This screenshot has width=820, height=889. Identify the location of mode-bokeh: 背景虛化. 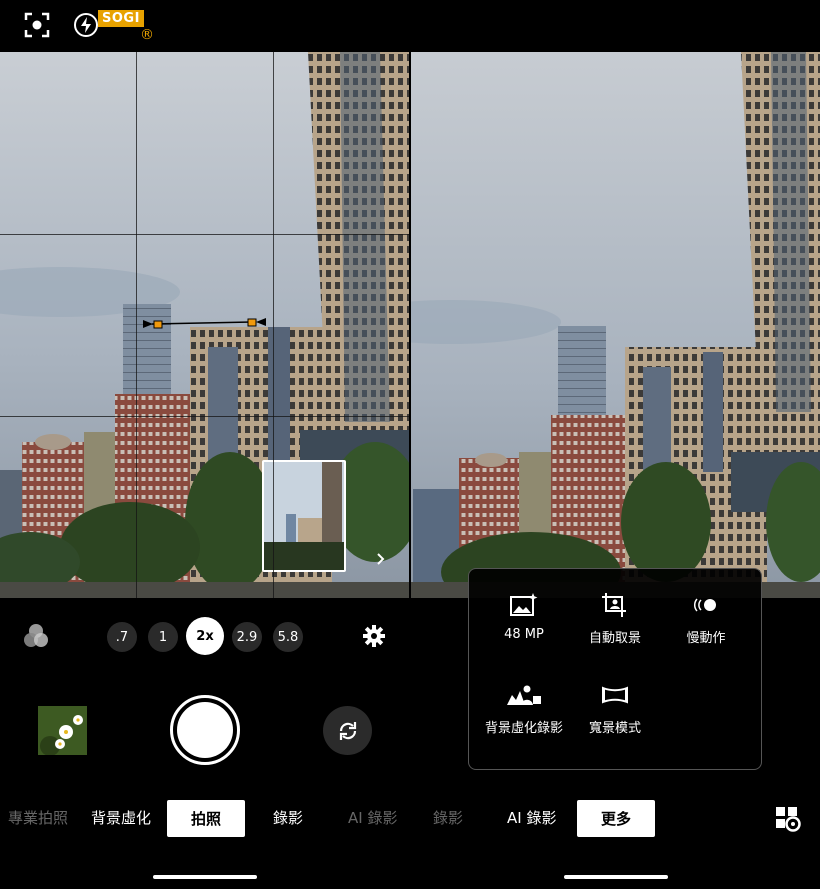
(121, 817).